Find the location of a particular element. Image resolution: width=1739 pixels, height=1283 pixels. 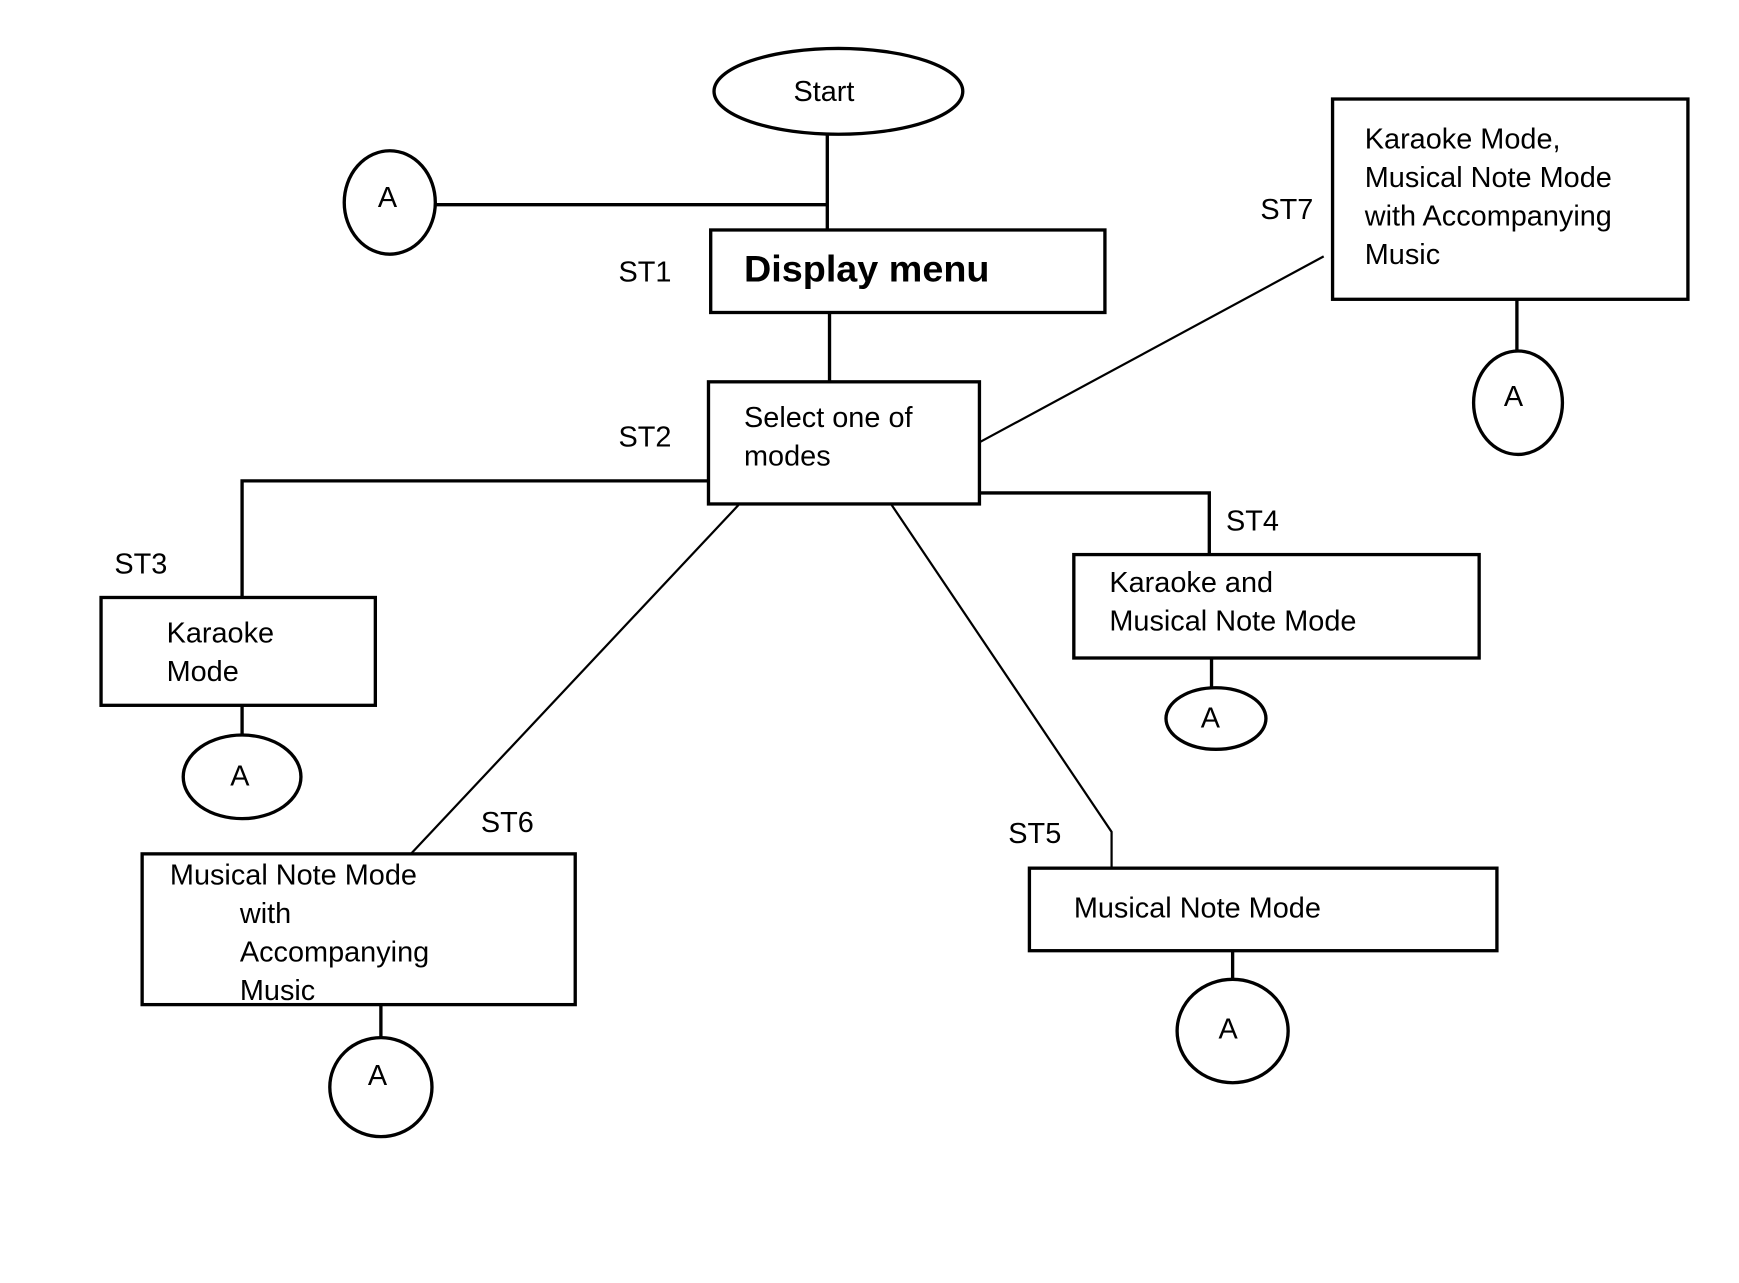

step-text: Display menu is located at coordinates (866, 269).